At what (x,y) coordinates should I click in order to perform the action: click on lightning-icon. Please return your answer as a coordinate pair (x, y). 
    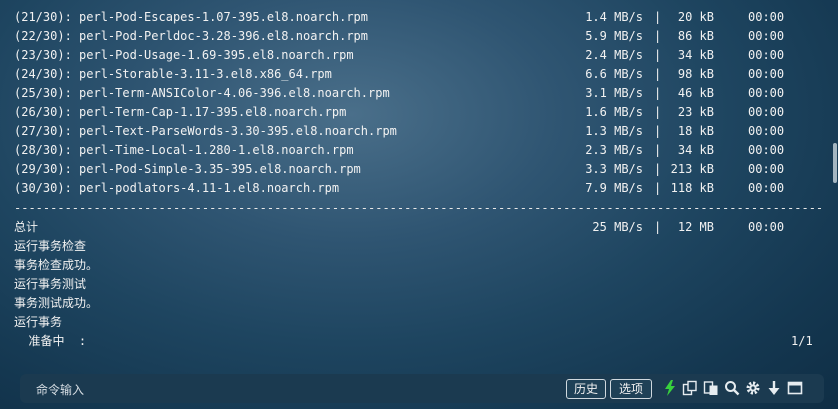
    Looking at the image, I should click on (670, 388).